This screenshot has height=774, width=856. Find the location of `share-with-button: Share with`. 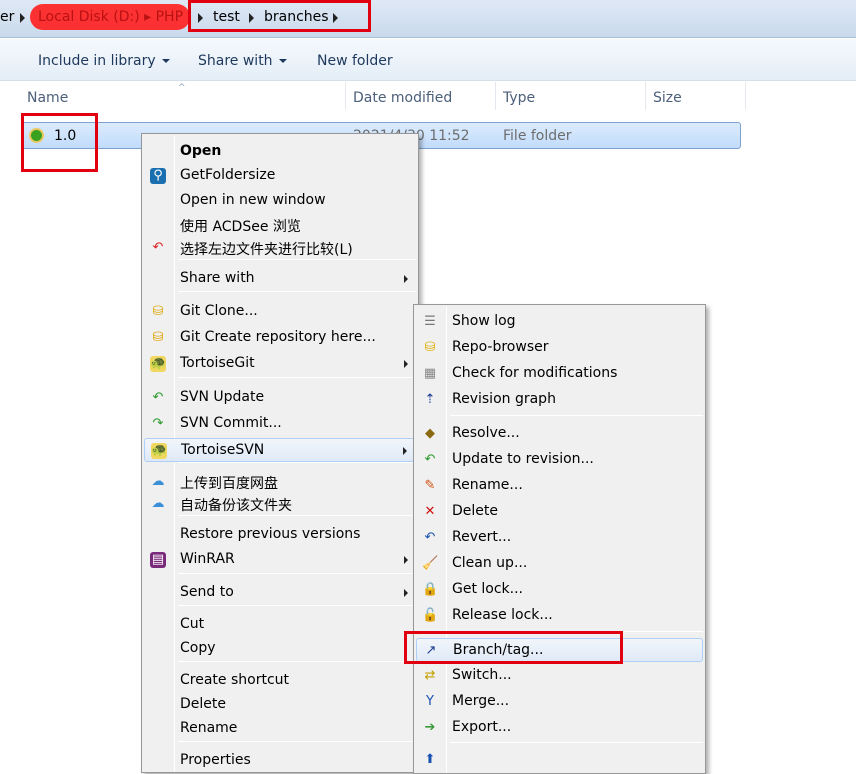

share-with-button: Share with is located at coordinates (242, 61).